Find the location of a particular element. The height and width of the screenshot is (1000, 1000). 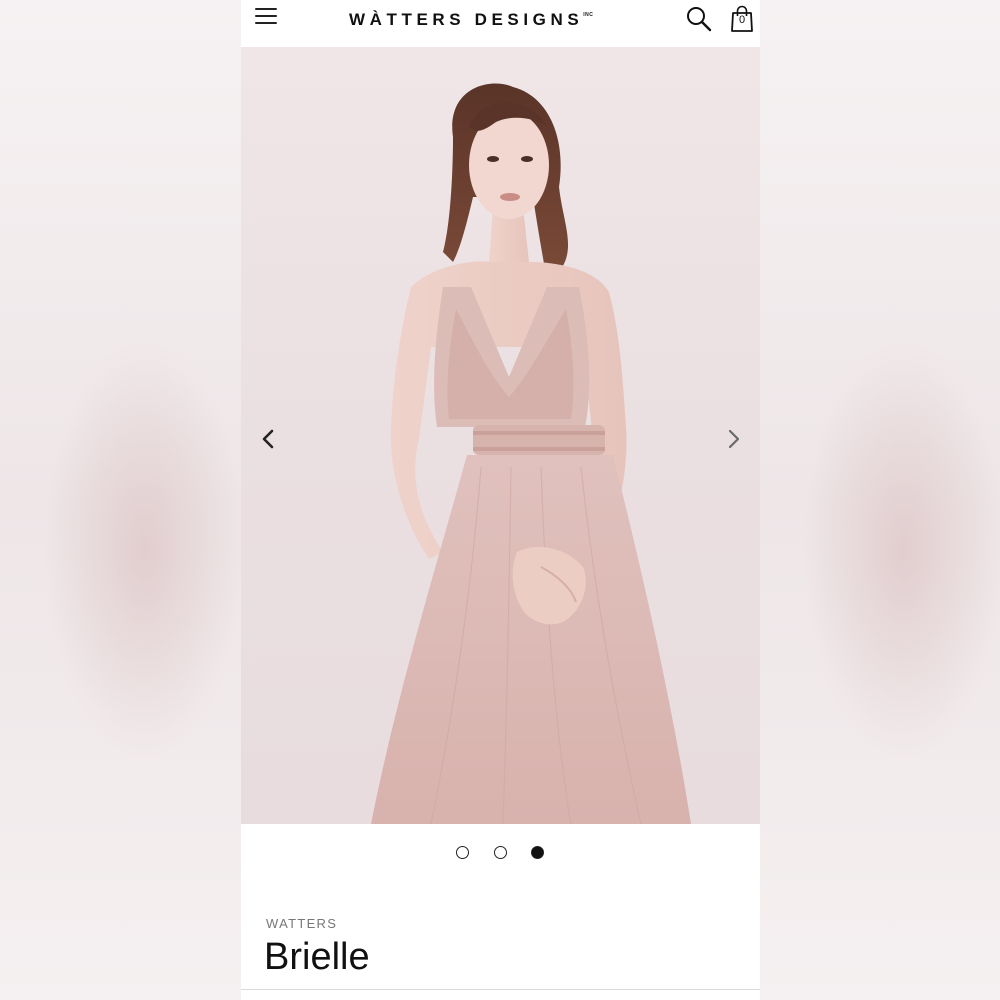

search-icon is located at coordinates (699, 19).